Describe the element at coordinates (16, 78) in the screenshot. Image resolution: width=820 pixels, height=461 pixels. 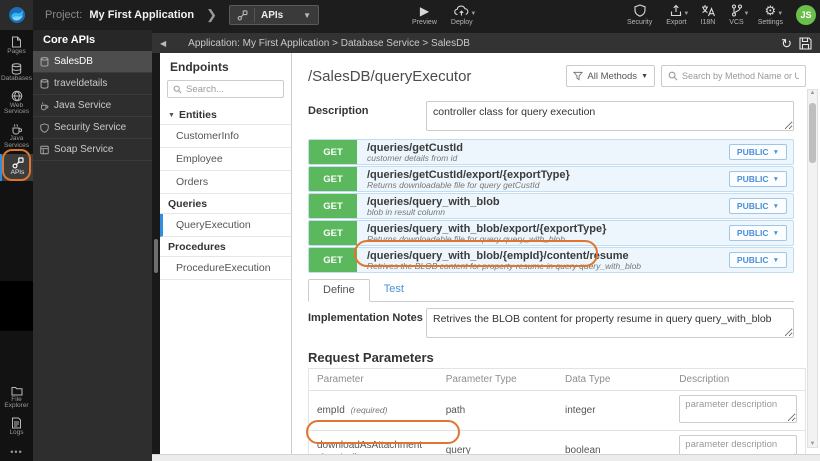
I see `sidebar-item-label: Databases` at that location.